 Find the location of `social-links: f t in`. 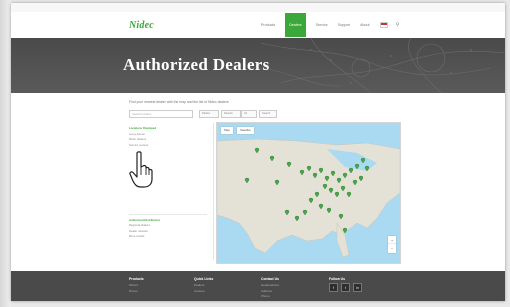

social-links: f t in is located at coordinates (345, 287).